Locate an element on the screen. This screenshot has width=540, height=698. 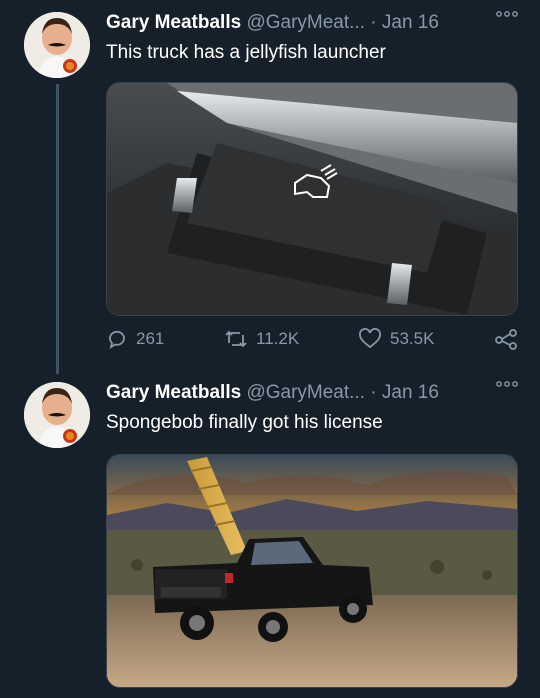
retweet-icon is located at coordinates (236, 339).